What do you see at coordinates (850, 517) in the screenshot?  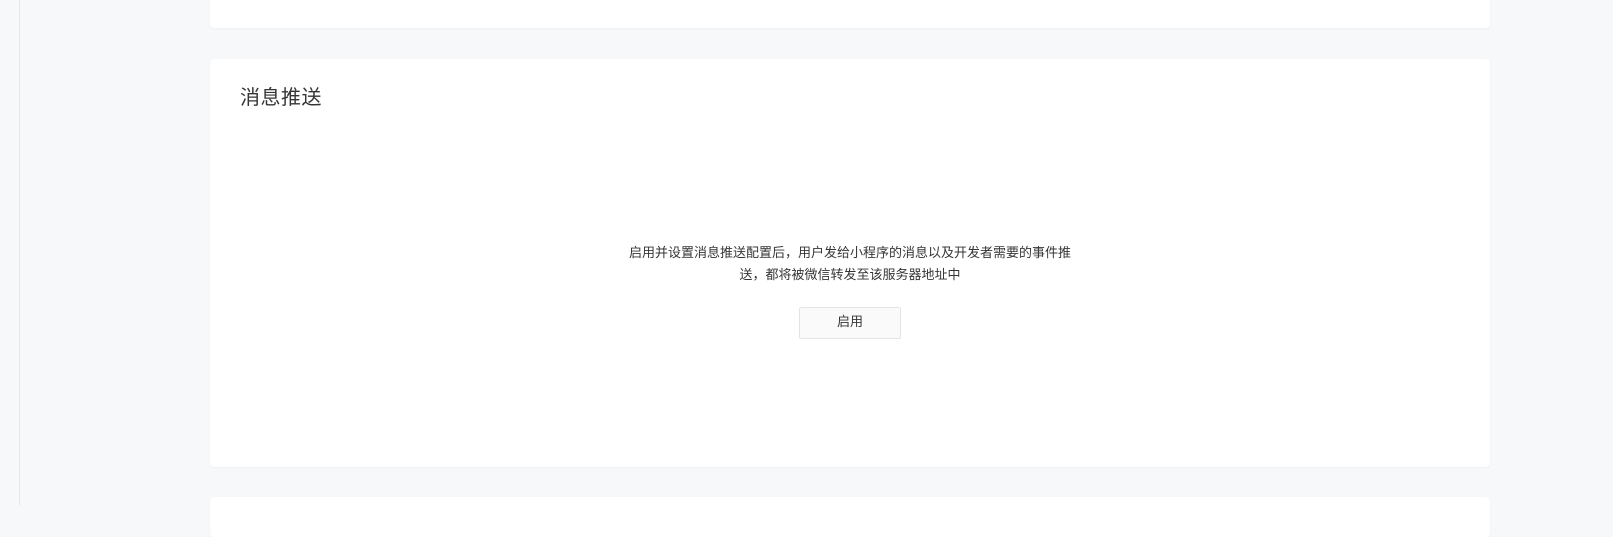 I see `next-section-card` at bounding box center [850, 517].